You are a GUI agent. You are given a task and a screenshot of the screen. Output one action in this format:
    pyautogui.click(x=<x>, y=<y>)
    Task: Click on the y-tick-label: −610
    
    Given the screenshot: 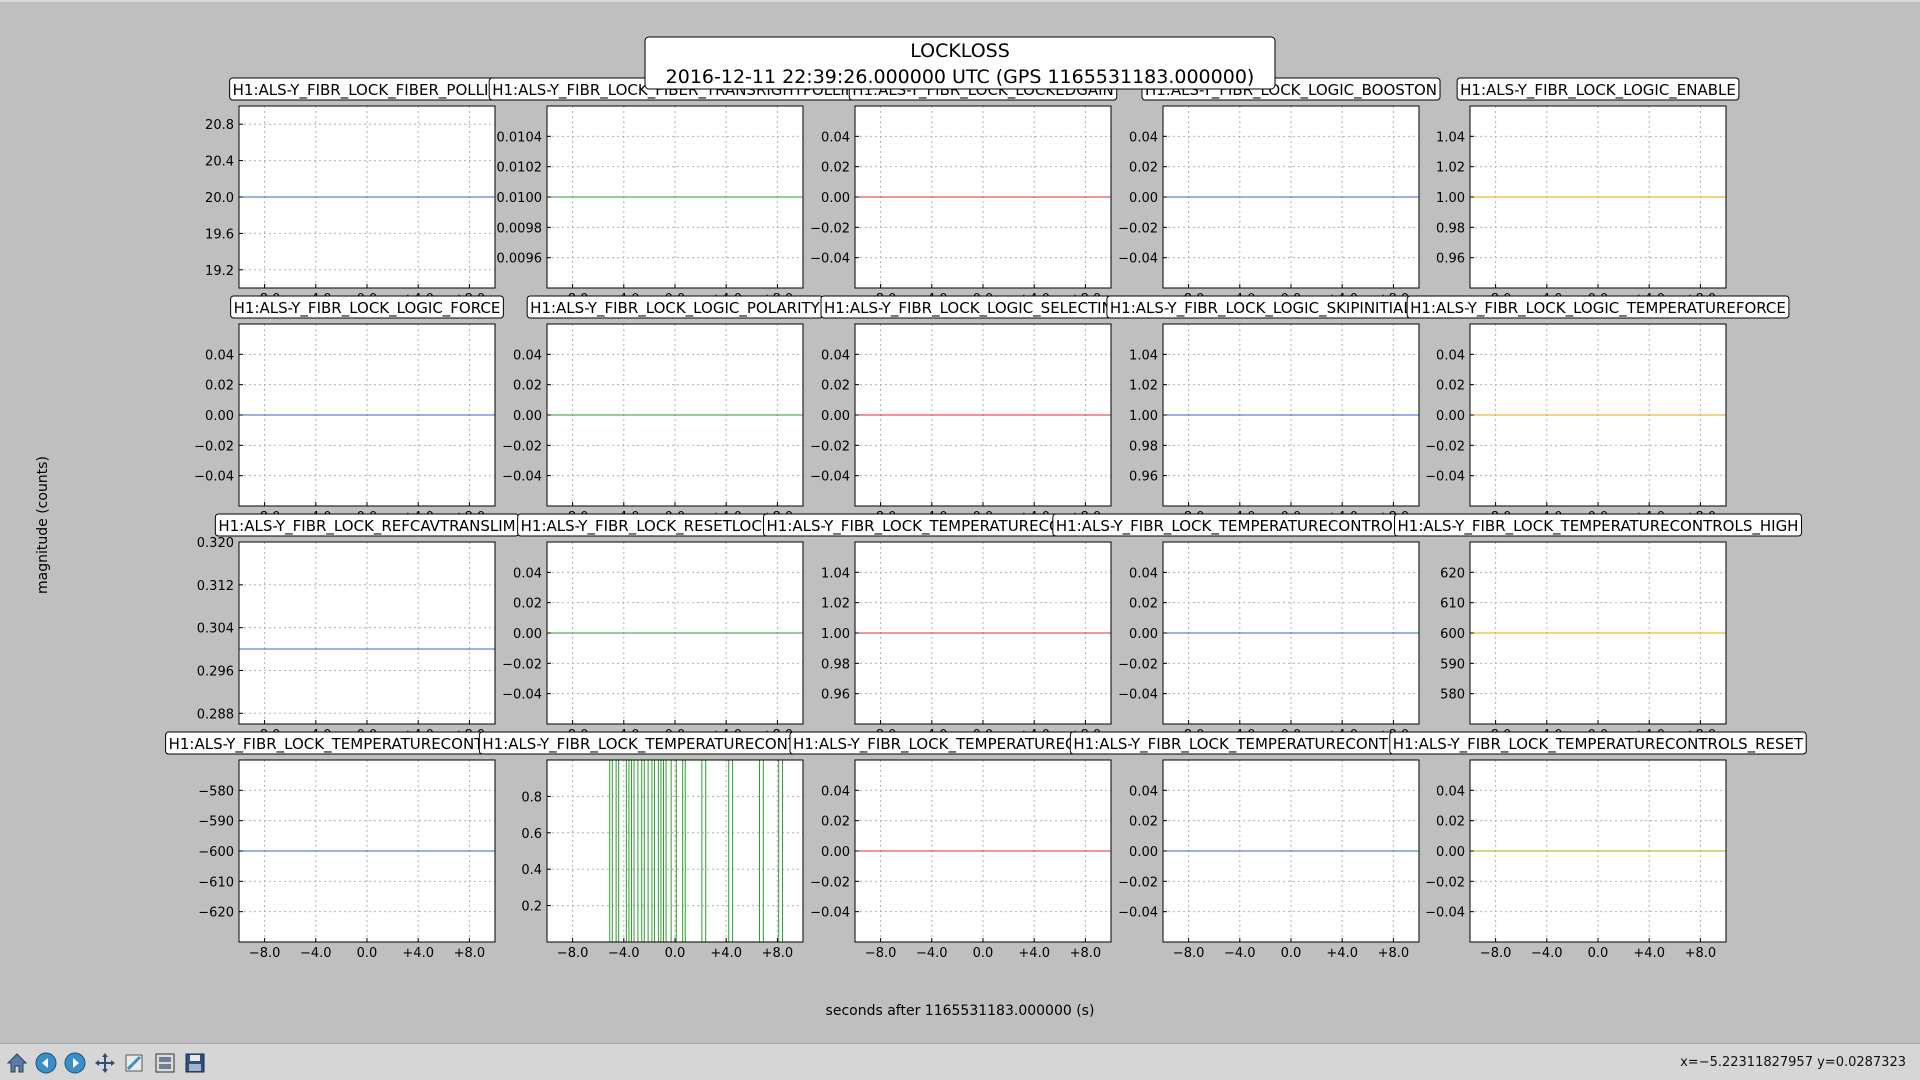 What is the action you would take?
    pyautogui.click(x=216, y=882)
    